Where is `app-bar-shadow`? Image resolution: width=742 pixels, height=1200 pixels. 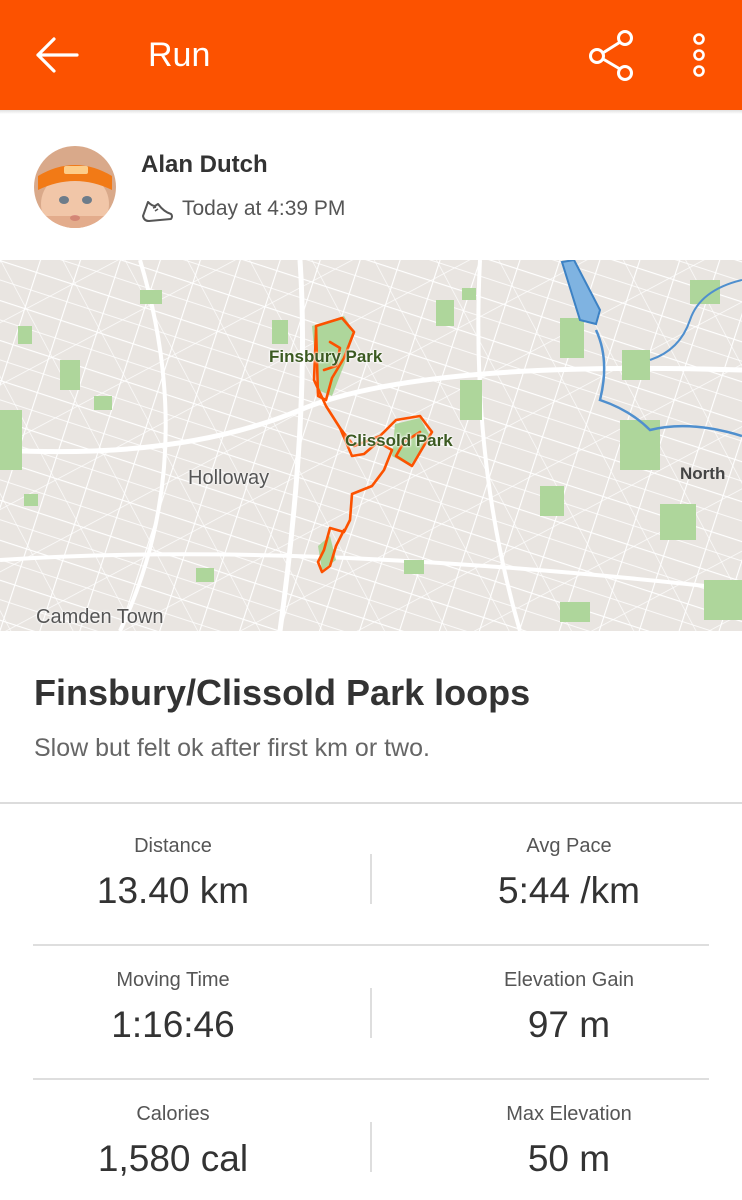
app-bar-shadow is located at coordinates (371, 112).